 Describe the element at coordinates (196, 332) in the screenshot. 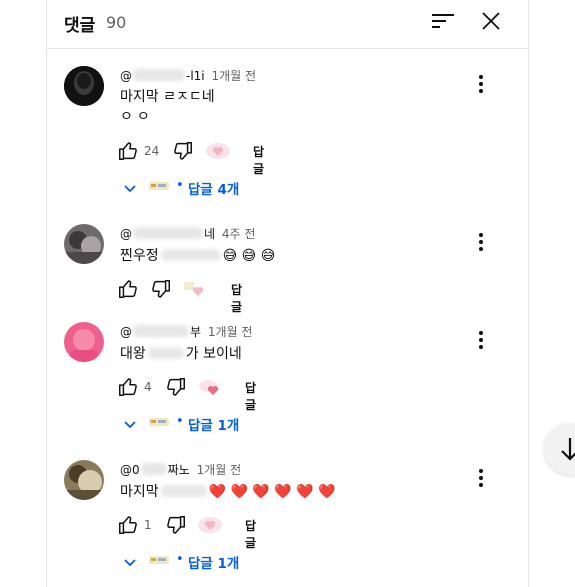

I see `author-suffix: 부` at that location.